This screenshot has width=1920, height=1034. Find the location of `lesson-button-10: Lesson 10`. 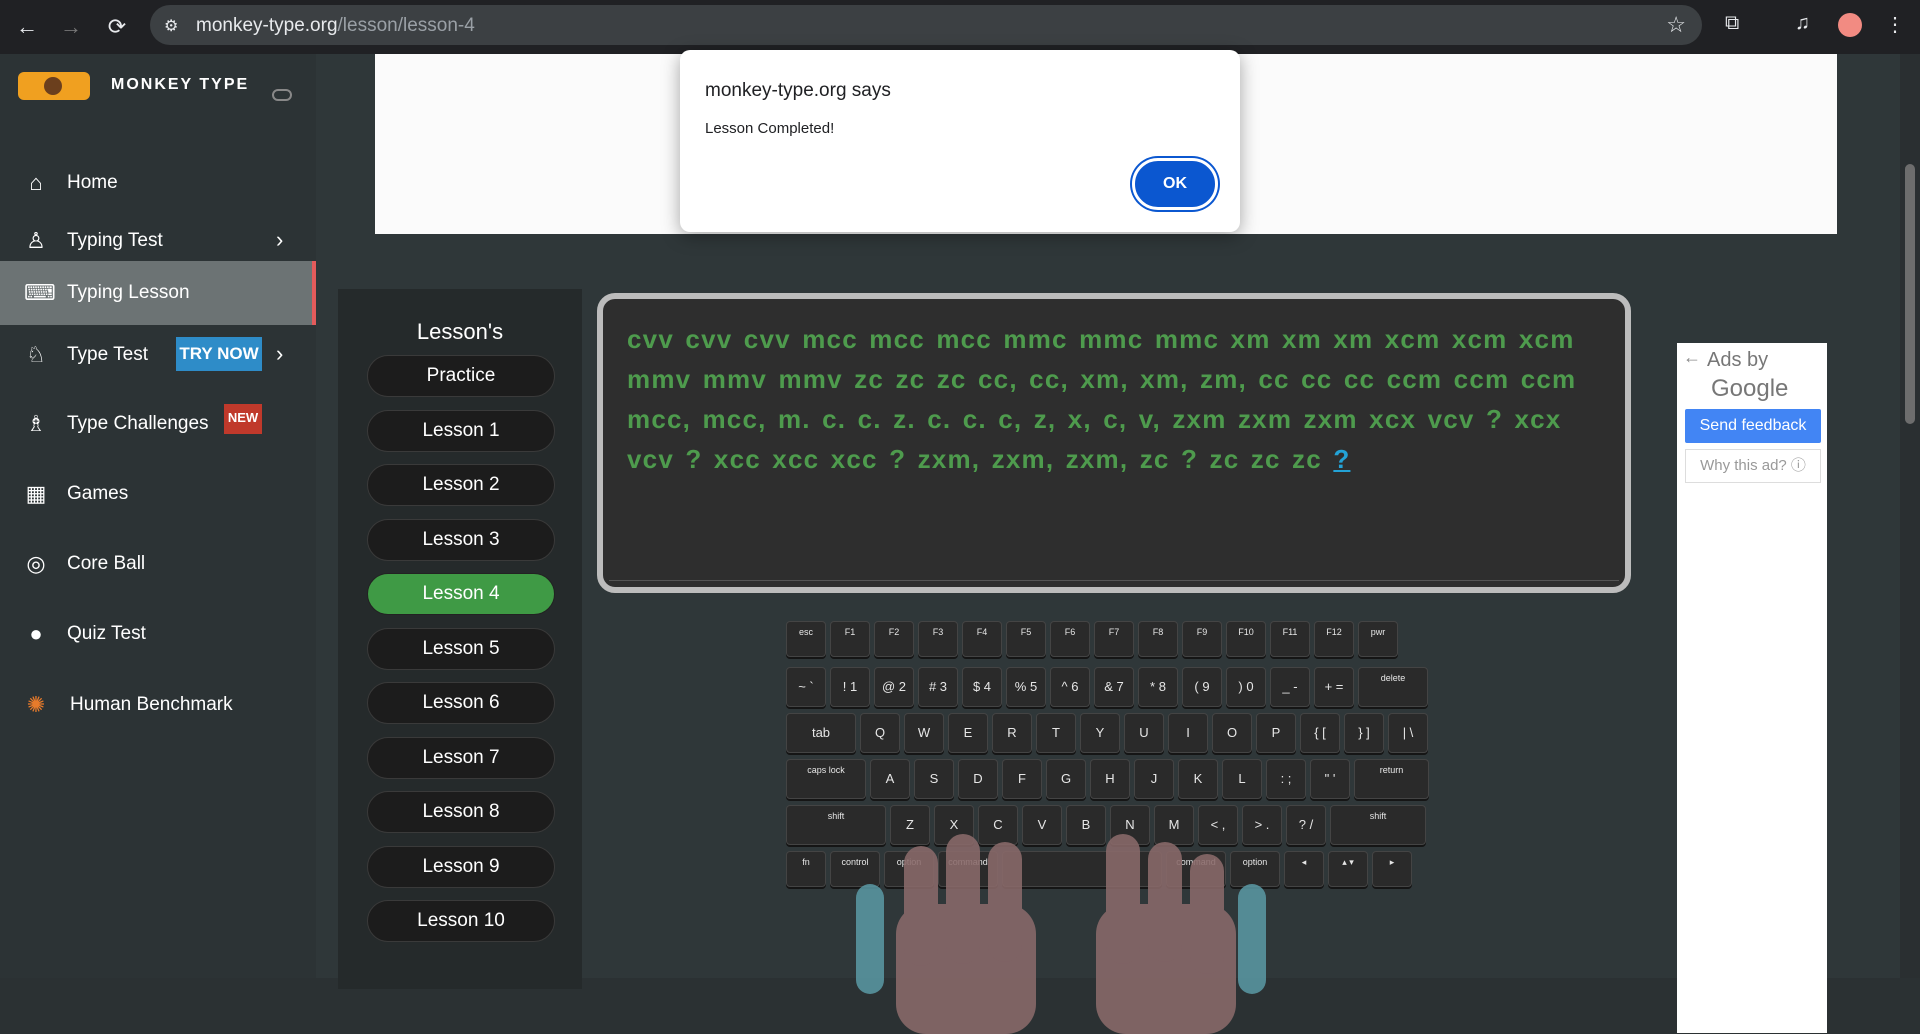

lesson-button-10: Lesson 10 is located at coordinates (461, 921).